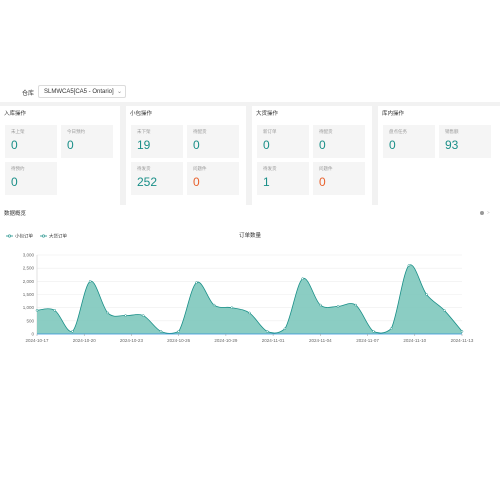  What do you see at coordinates (414, 340) in the screenshot?
I see `x-tick-label: 2024-11-10` at bounding box center [414, 340].